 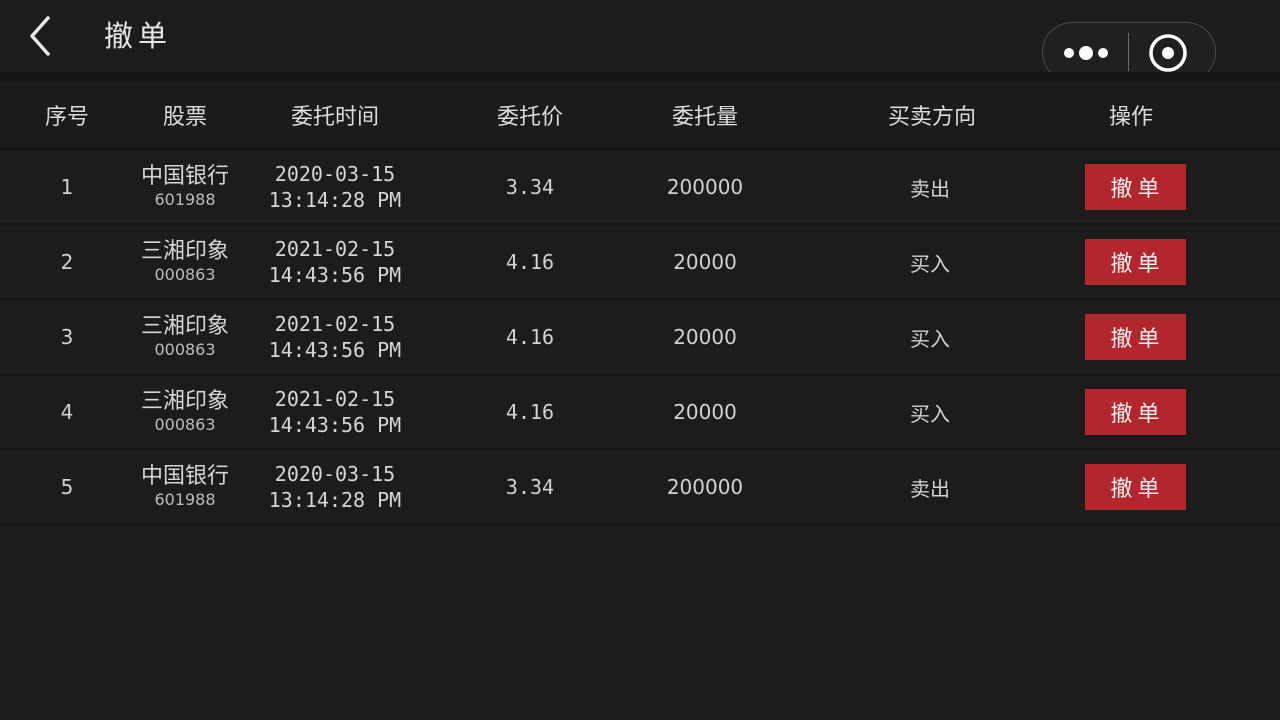 What do you see at coordinates (334, 117) in the screenshot?
I see `header-time: 委托时间` at bounding box center [334, 117].